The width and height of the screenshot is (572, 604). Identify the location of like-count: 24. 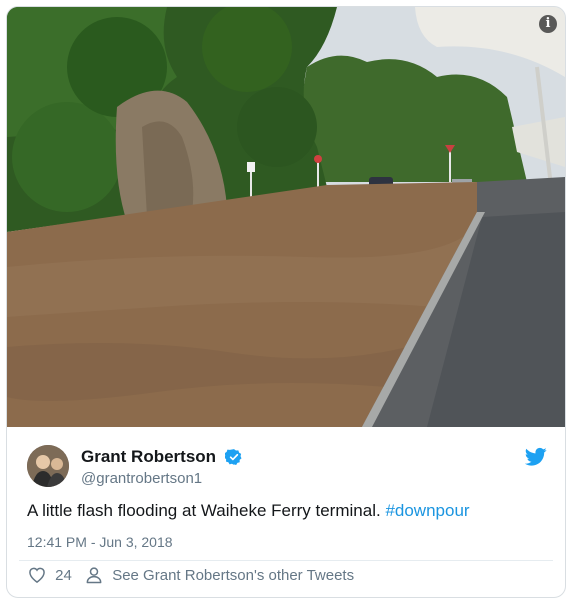
(63, 575).